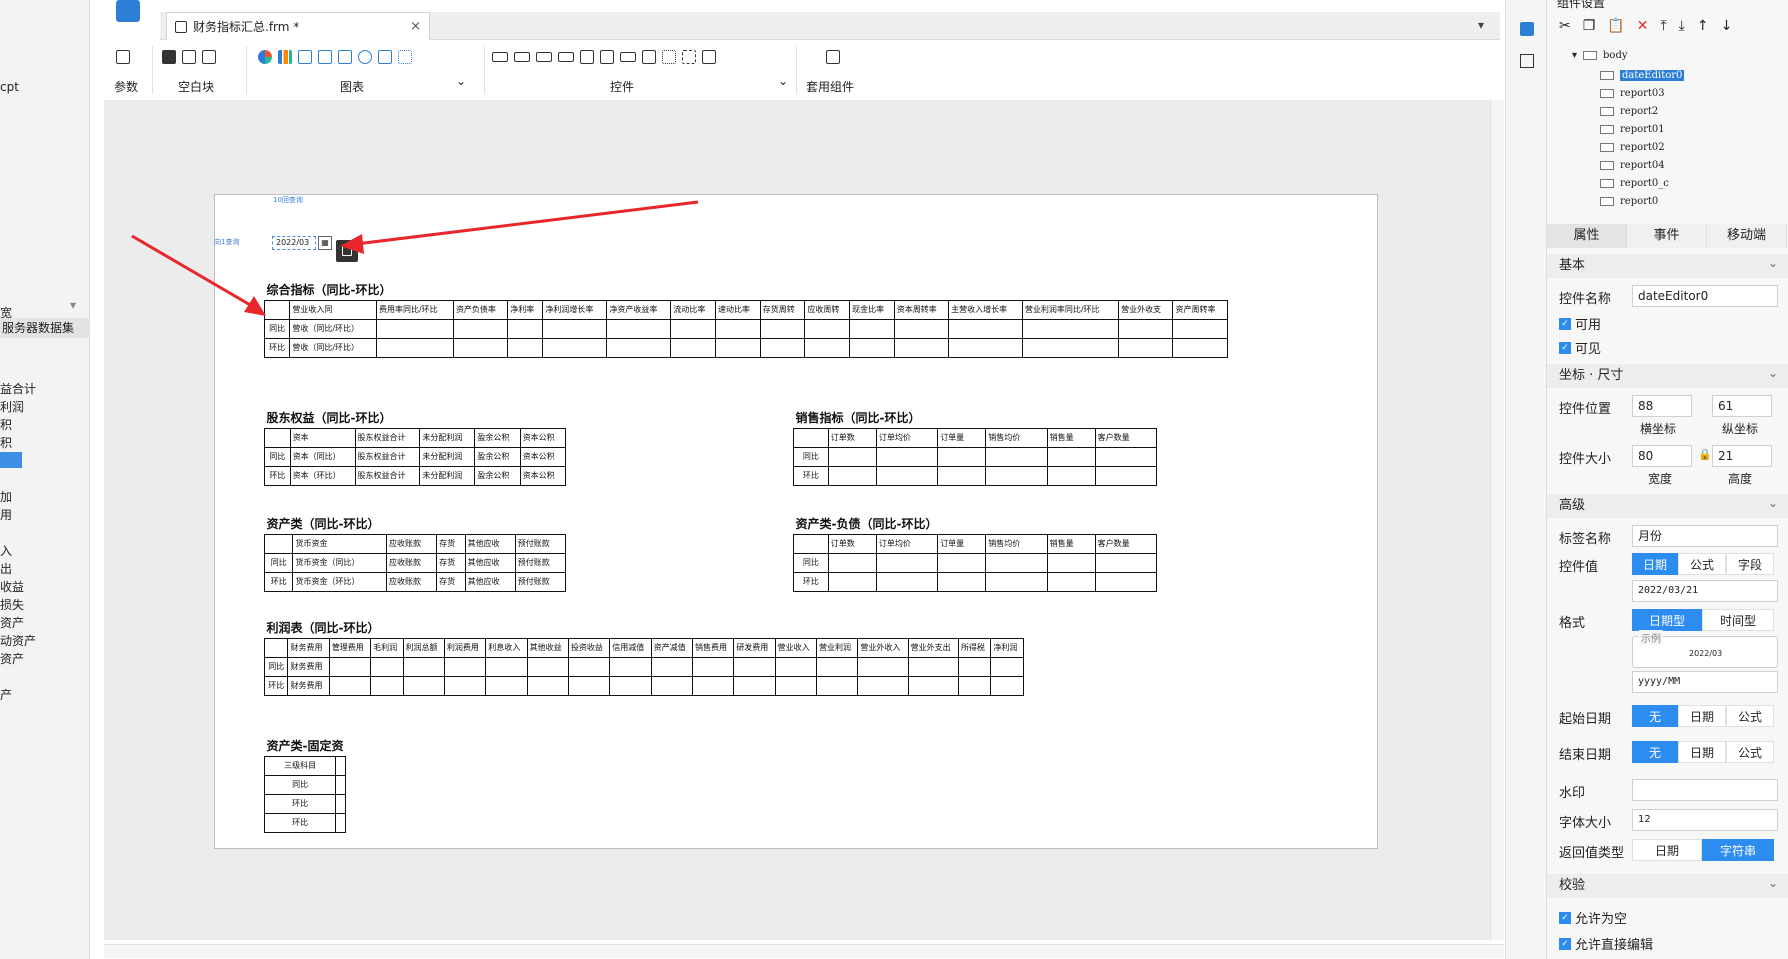  Describe the element at coordinates (1655, 716) in the screenshot. I see `start-none: 无` at that location.